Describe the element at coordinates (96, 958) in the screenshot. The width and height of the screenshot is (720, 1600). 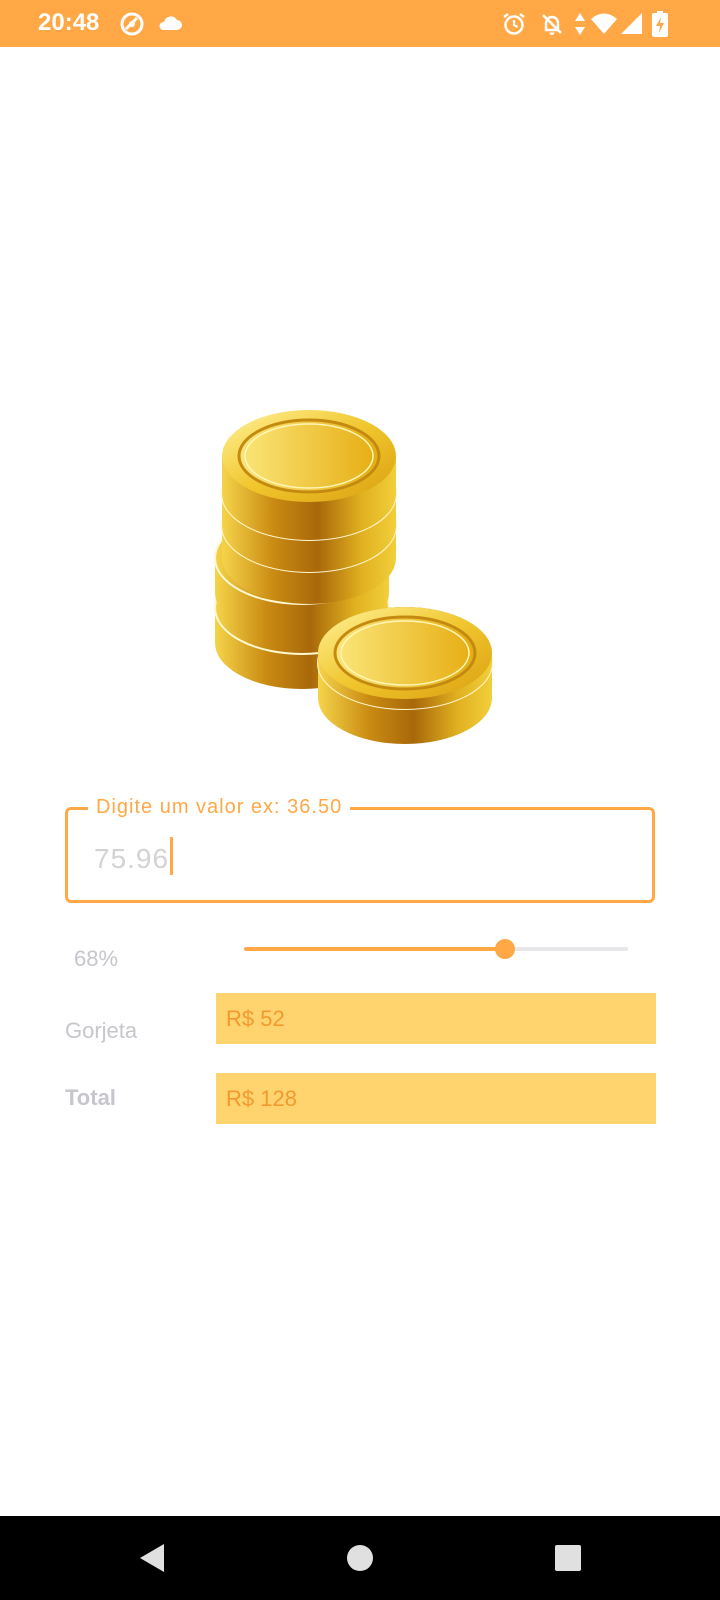
I see `tip-percent-label: 68%` at that location.